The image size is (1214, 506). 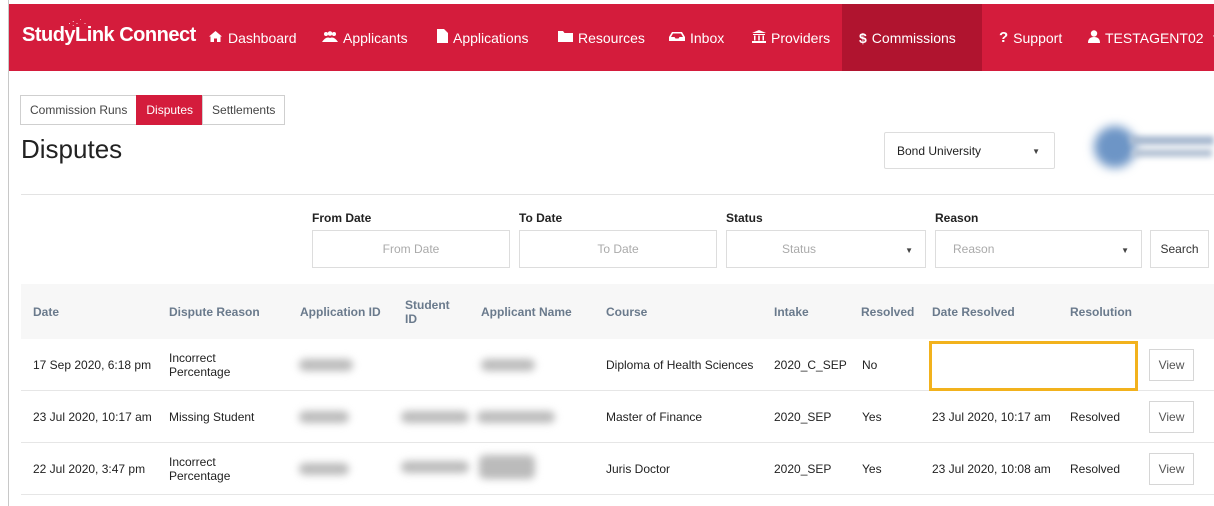 I want to click on nav-support: ? Support, so click(x=1030, y=37).